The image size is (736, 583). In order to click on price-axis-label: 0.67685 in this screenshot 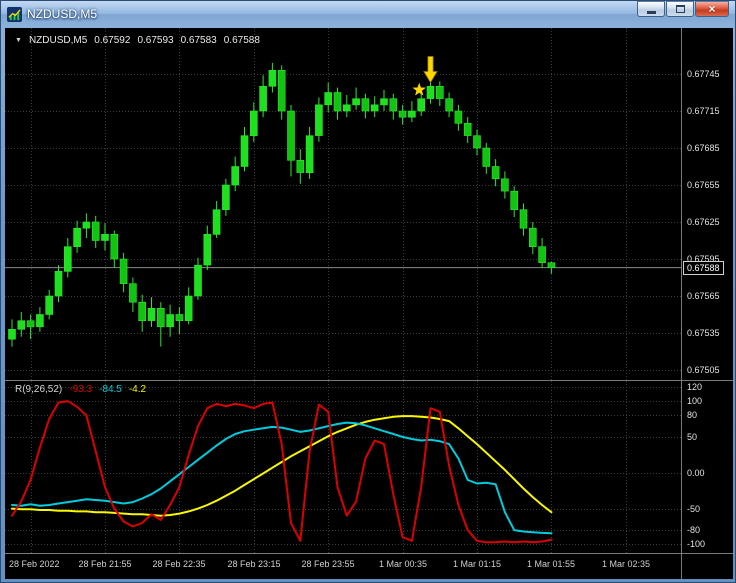, I will do `click(703, 148)`.